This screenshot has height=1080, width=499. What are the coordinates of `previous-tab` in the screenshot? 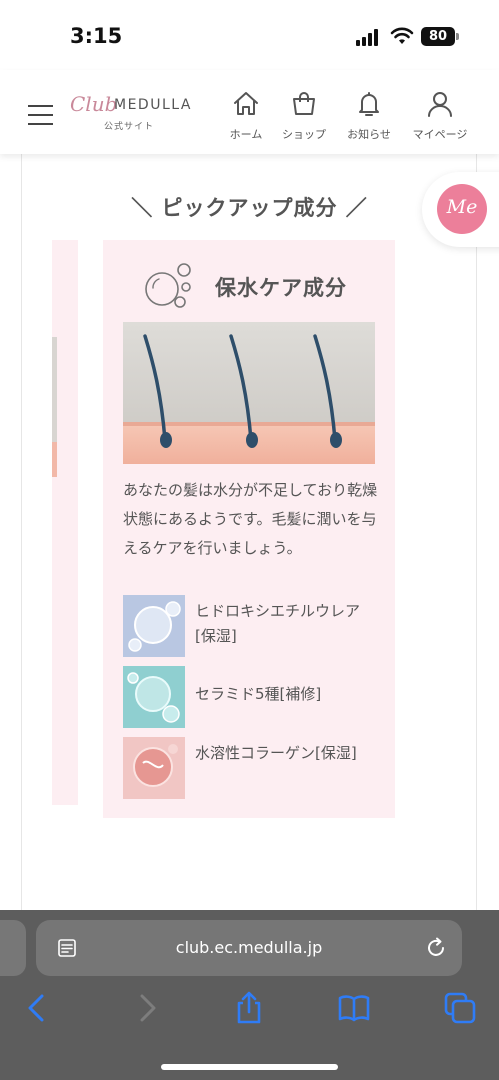 It's located at (13, 948).